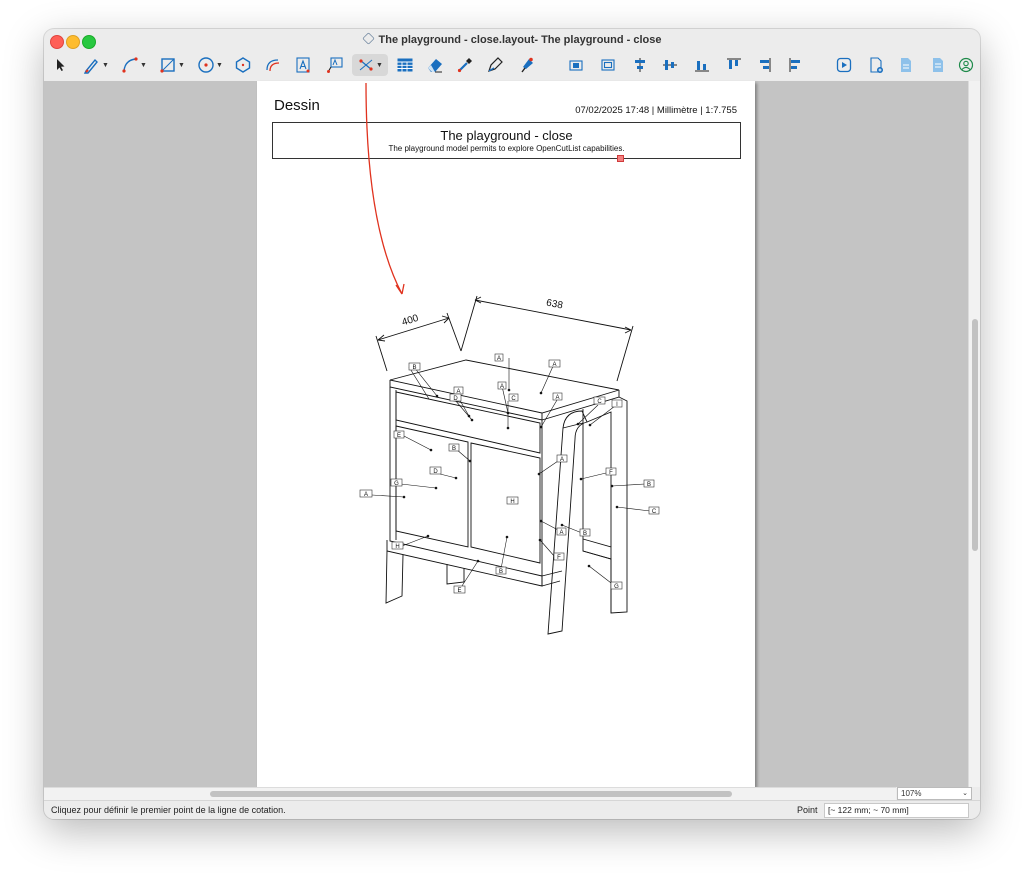  I want to click on play-icon, so click(844, 65).